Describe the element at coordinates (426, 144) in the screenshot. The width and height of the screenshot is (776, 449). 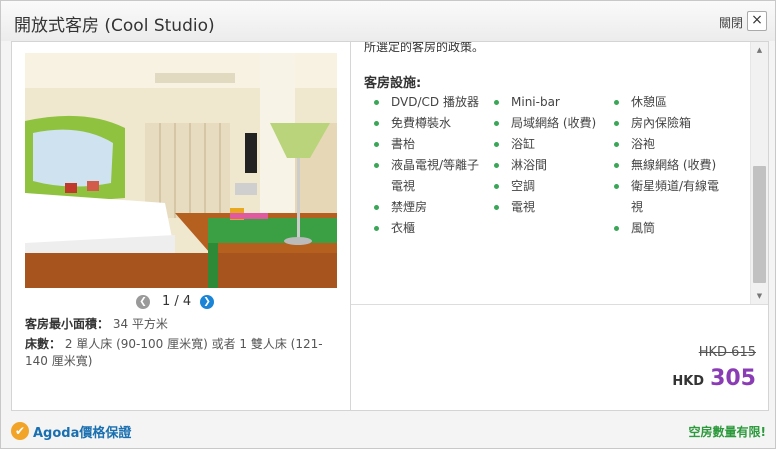
I see `facility-item: 書枱` at that location.